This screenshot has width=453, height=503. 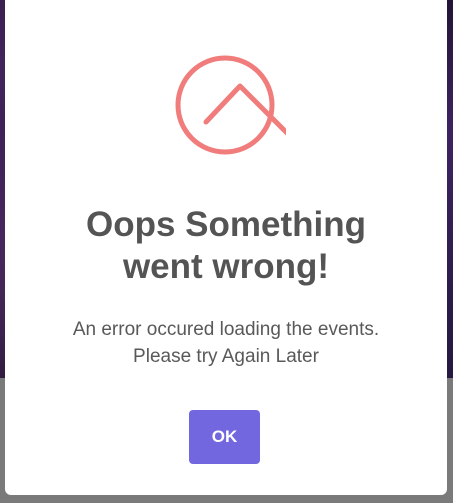 What do you see at coordinates (228, 106) in the screenshot?
I see `error-circle-icon` at bounding box center [228, 106].